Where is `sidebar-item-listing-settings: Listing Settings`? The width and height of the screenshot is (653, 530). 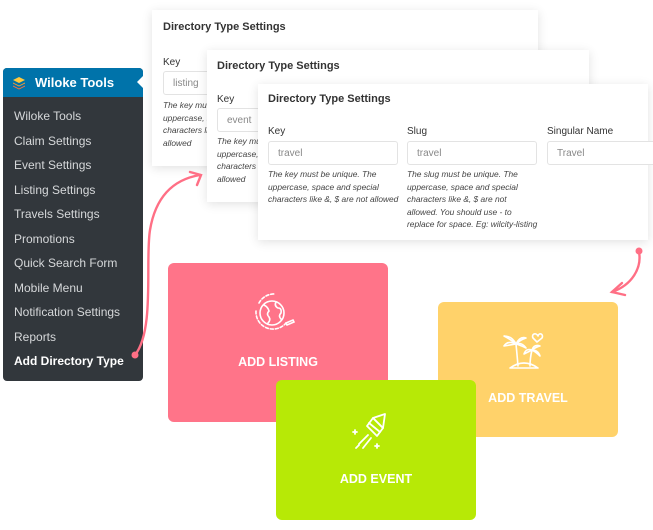
sidebar-item-listing-settings: Listing Settings is located at coordinates (73, 190).